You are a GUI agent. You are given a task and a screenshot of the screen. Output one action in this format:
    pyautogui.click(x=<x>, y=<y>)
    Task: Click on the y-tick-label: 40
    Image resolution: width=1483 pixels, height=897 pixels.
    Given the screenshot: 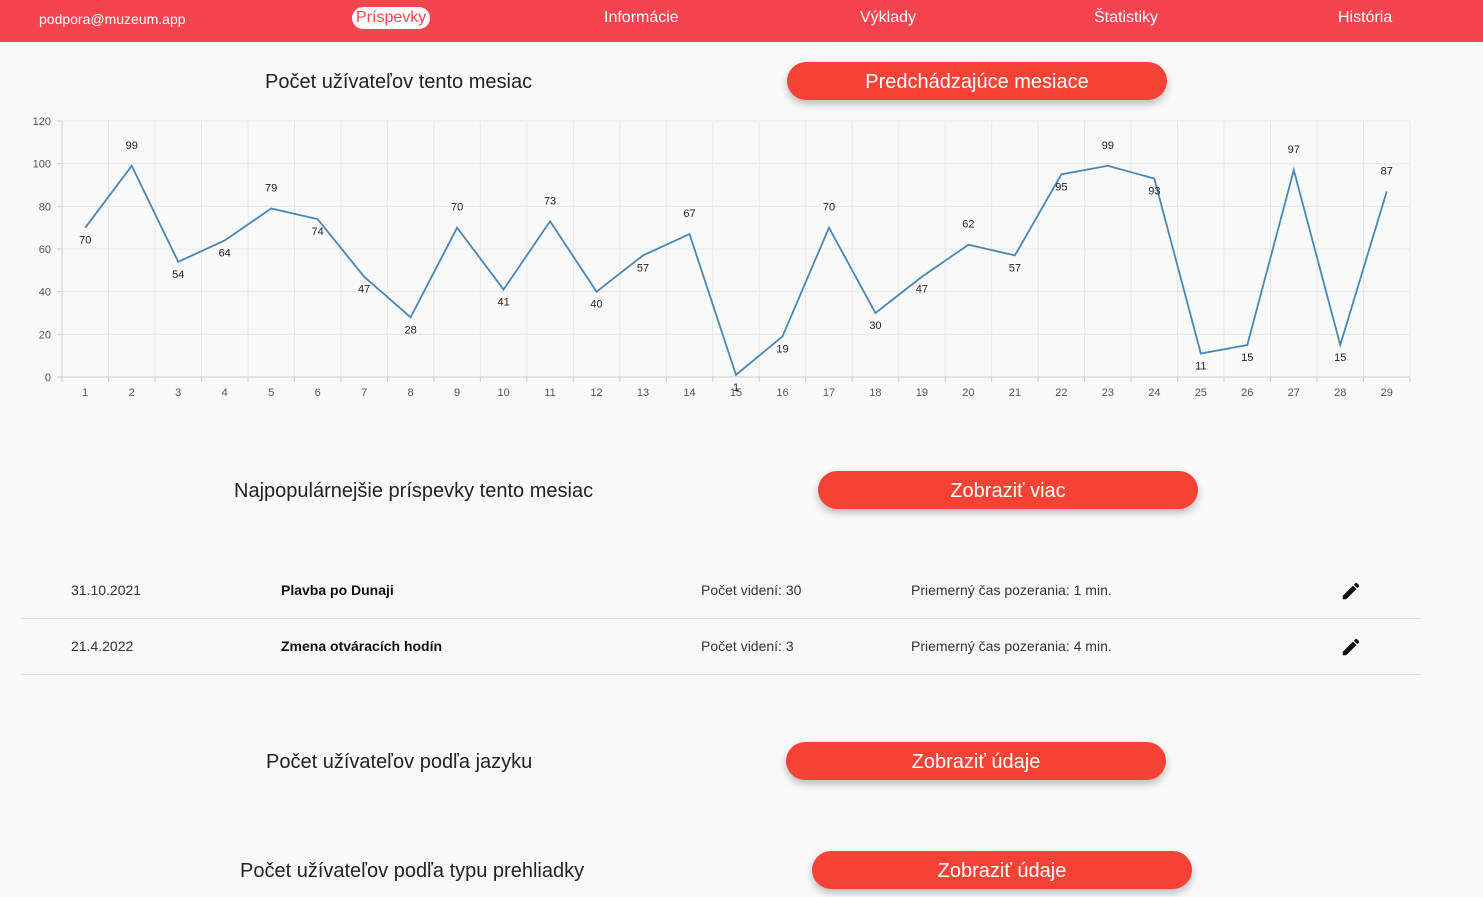 What is the action you would take?
    pyautogui.click(x=45, y=293)
    